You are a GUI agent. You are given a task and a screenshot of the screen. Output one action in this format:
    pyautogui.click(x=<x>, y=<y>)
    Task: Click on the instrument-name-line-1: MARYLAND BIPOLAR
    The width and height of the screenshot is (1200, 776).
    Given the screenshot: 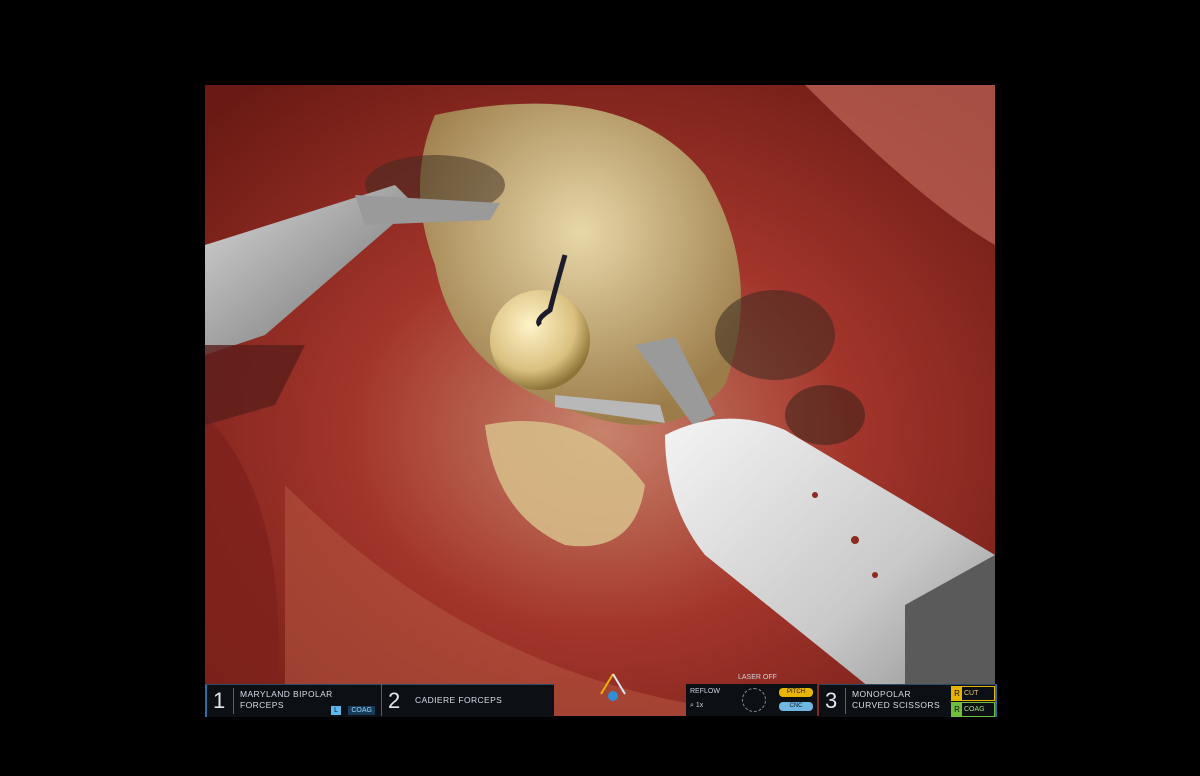 What is the action you would take?
    pyautogui.click(x=286, y=694)
    